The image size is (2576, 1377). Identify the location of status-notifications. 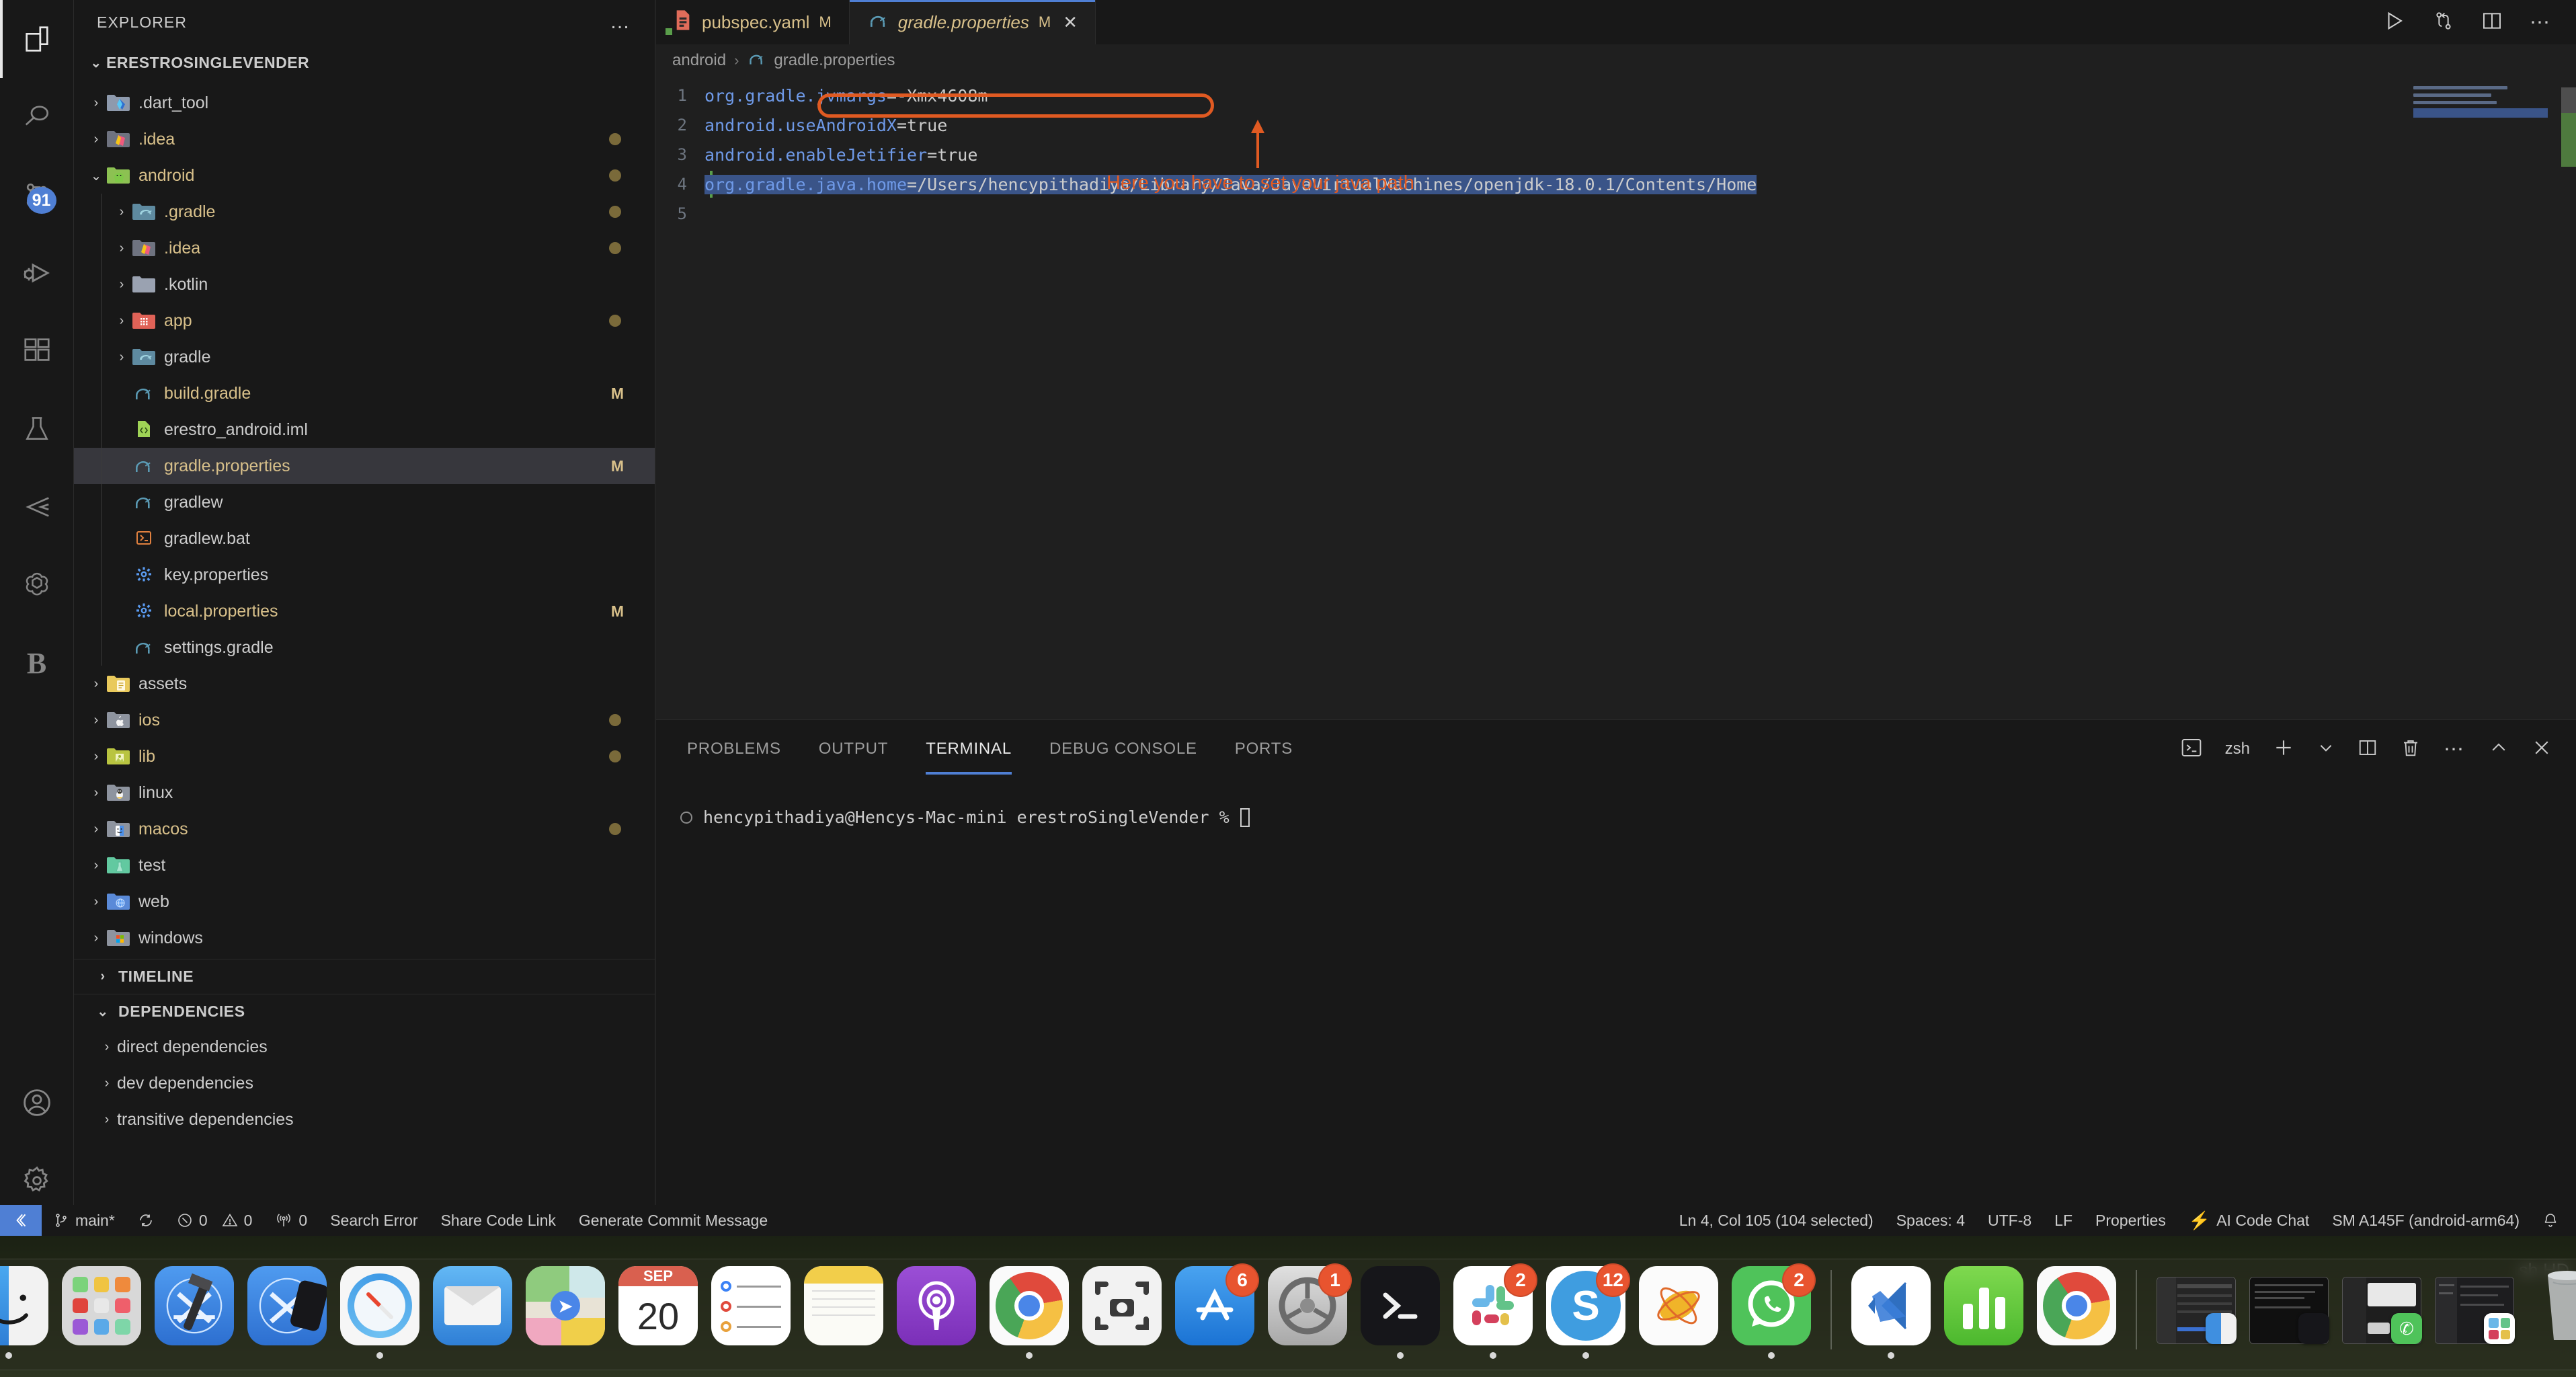
(2553, 1220).